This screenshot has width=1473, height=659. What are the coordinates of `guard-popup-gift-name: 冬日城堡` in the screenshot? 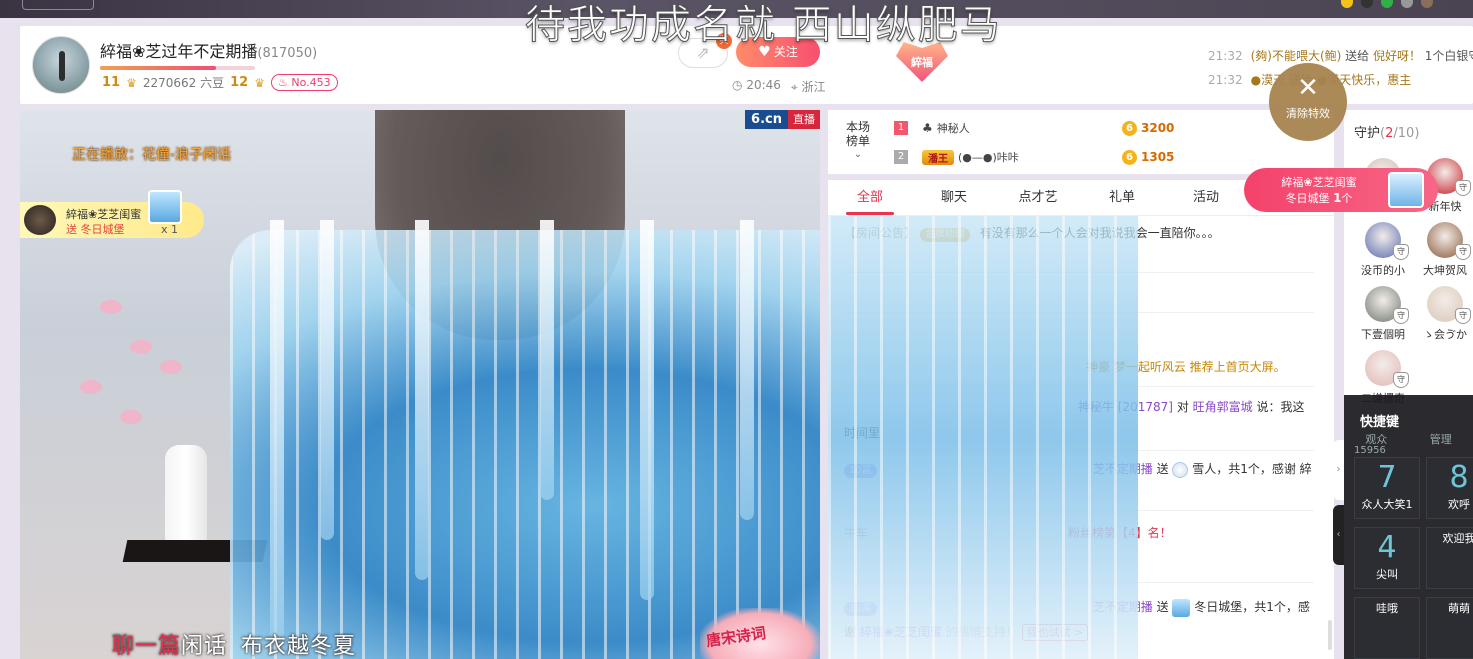 It's located at (1307, 198).